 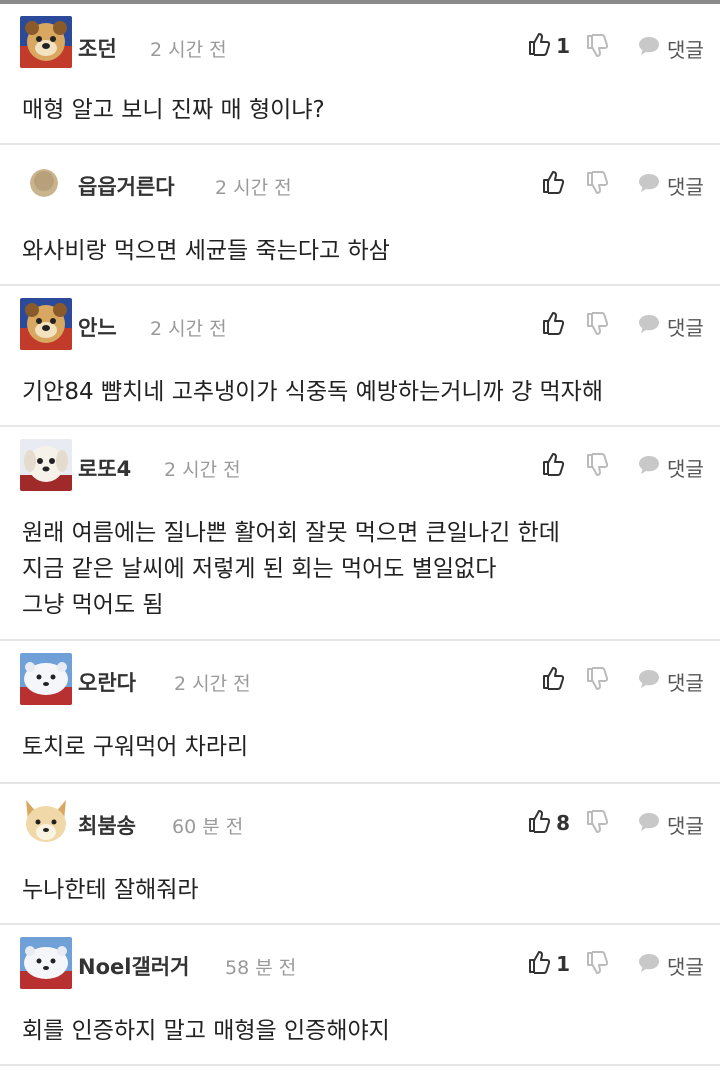 What do you see at coordinates (360, 712) in the screenshot?
I see `comment-item: 오란다 2 시간 전 댓글 토치로 구워먹어 차라리` at bounding box center [360, 712].